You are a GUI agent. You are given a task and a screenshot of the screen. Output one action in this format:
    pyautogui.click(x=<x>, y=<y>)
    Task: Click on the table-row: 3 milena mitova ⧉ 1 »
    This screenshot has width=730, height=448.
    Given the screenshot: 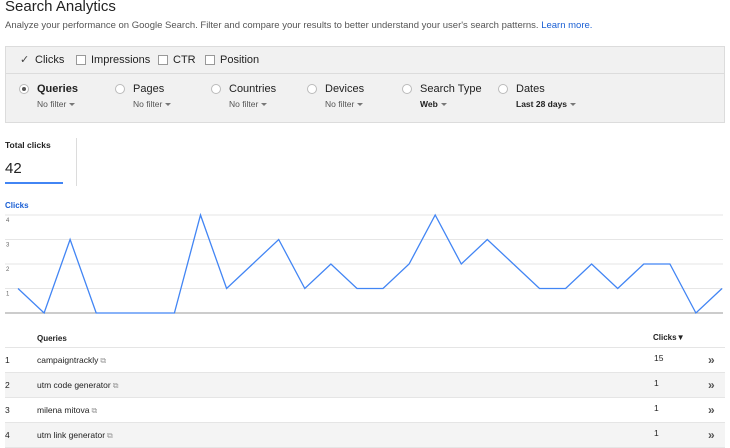 What is the action you would take?
    pyautogui.click(x=365, y=410)
    